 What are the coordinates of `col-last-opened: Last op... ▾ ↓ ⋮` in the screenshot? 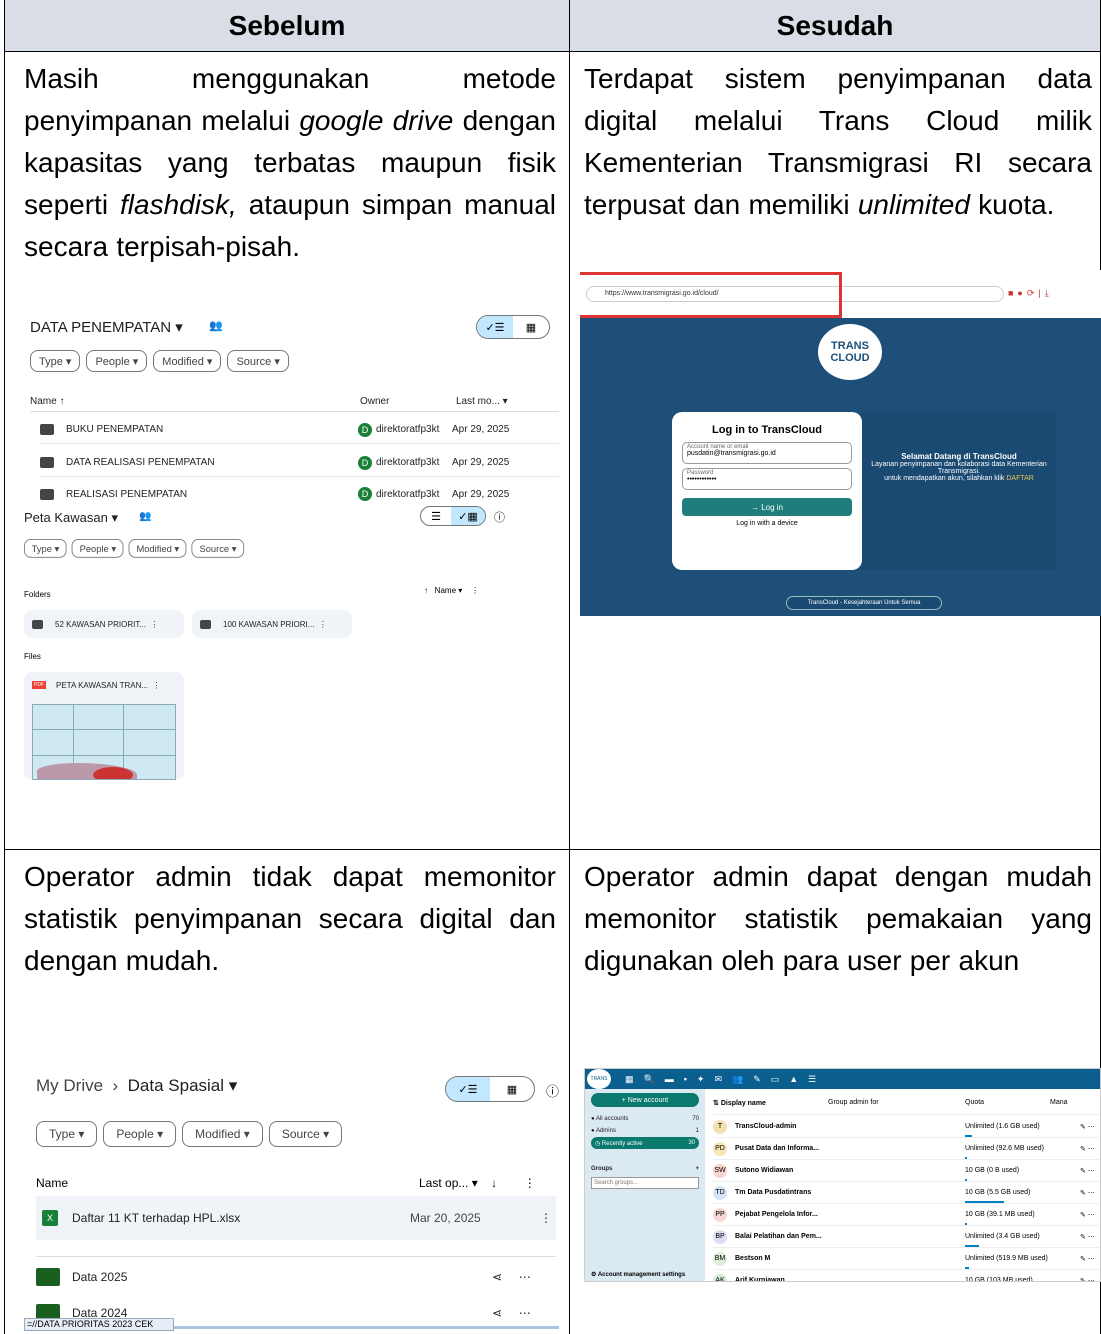 It's located at (477, 1183).